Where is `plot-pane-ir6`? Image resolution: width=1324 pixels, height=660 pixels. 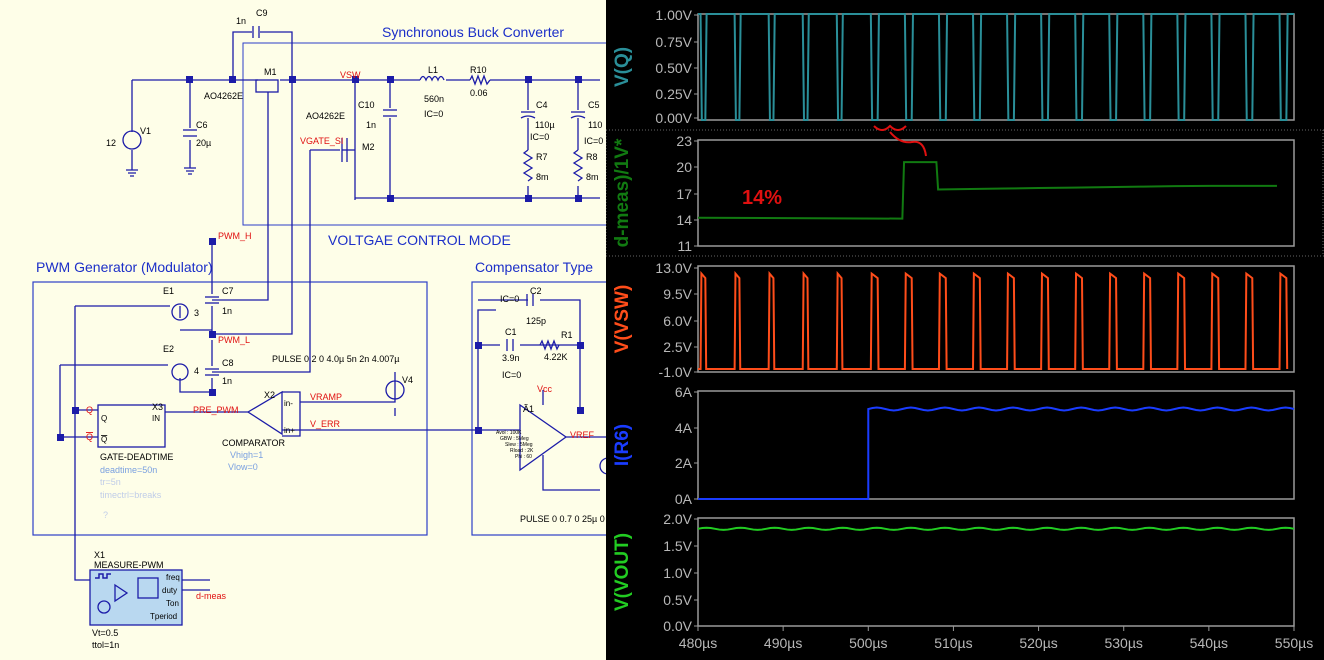
plot-pane-ir6 is located at coordinates (996, 445).